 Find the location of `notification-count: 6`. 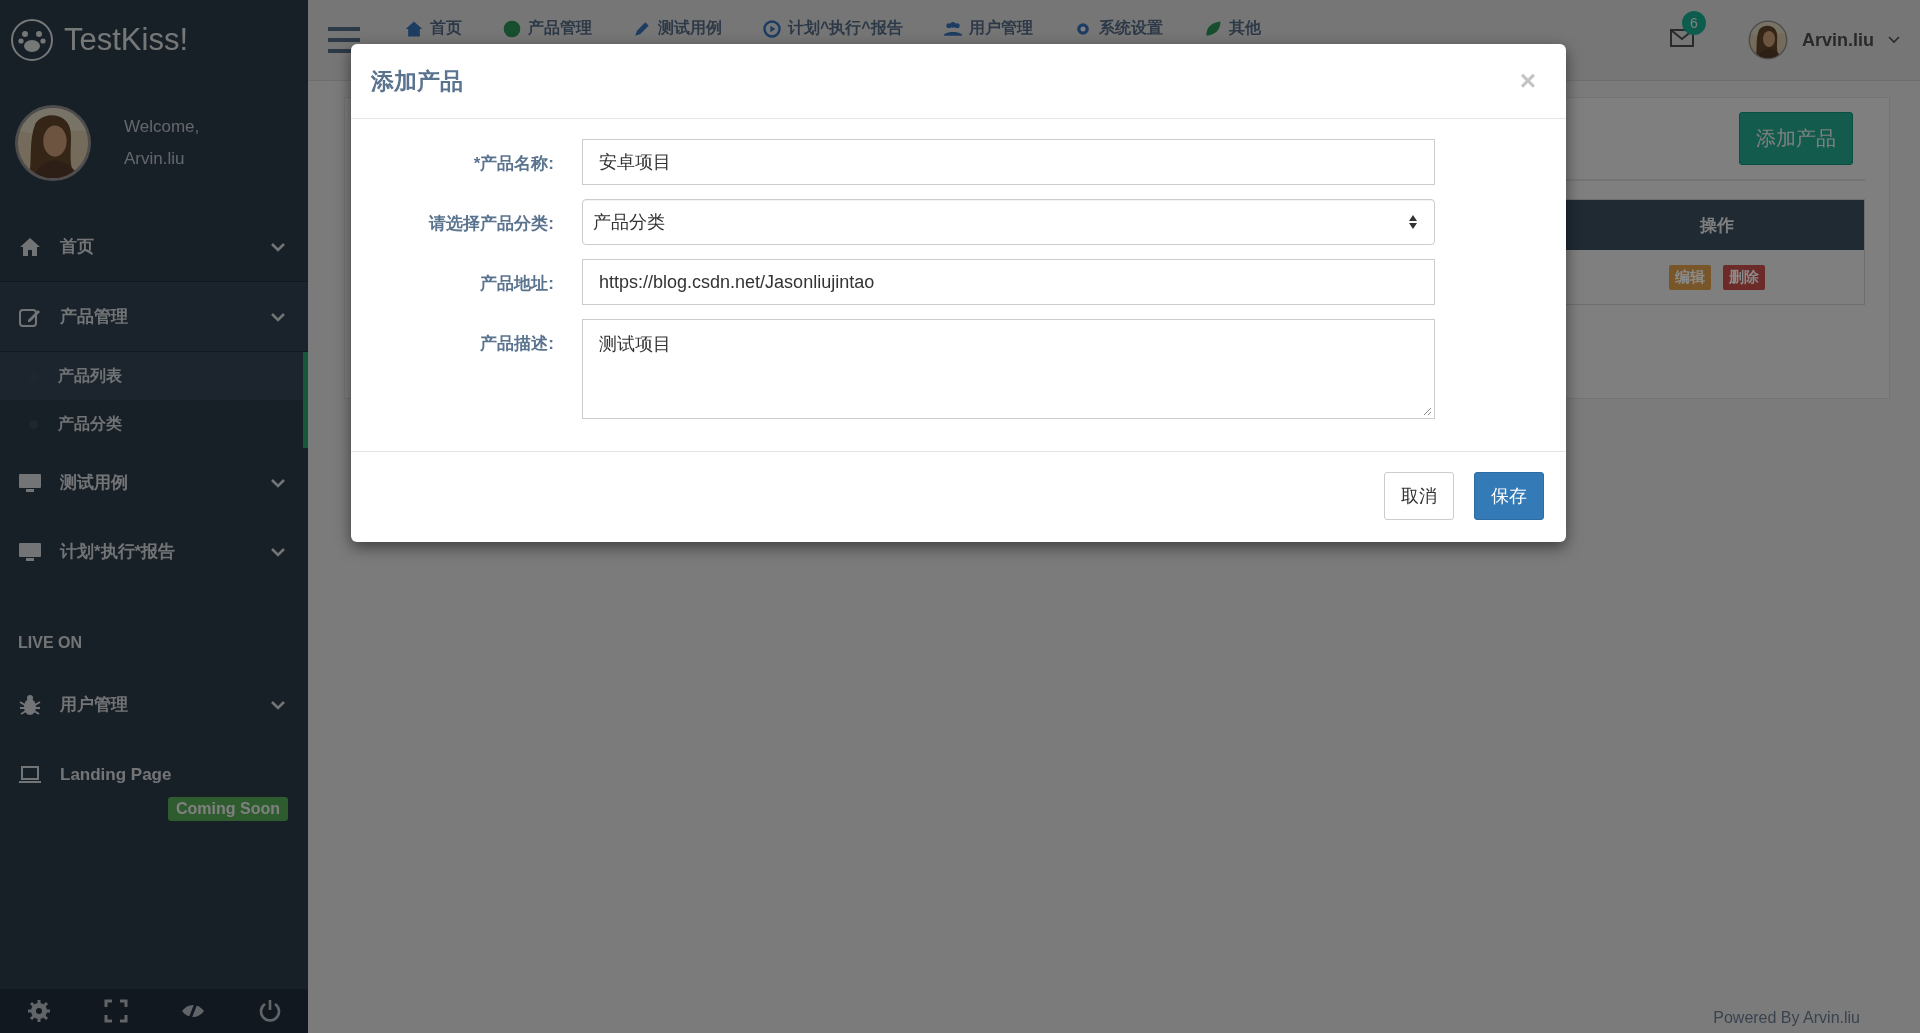

notification-count: 6 is located at coordinates (1694, 23).